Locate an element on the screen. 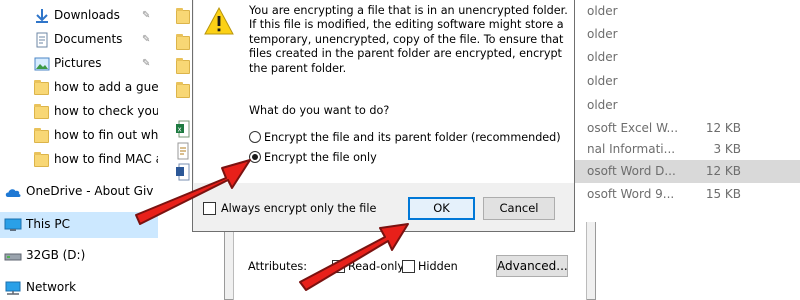 The height and width of the screenshot is (300, 800). nav-item-this-pc: This PC is located at coordinates (79, 225).